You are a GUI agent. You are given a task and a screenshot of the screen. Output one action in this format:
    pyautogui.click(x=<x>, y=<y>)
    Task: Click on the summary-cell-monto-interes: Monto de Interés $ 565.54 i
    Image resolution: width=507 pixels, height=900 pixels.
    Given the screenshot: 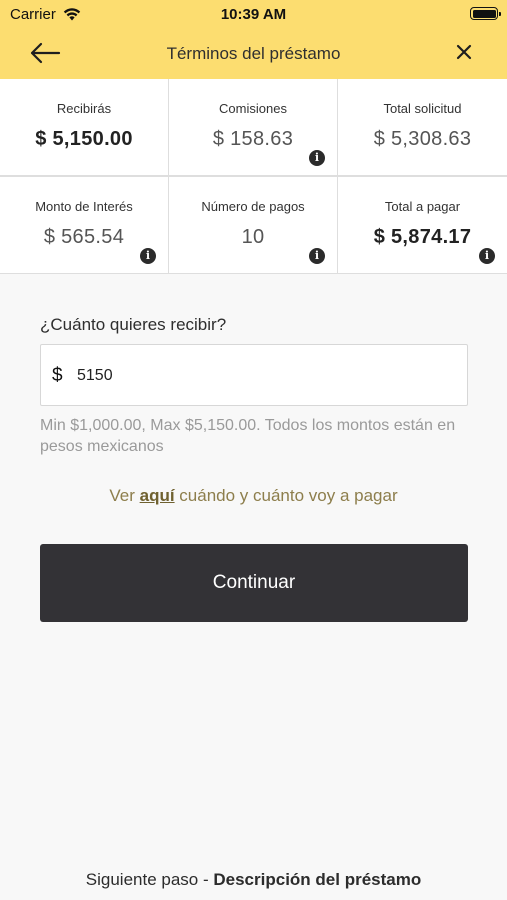 What is the action you would take?
    pyautogui.click(x=84, y=225)
    